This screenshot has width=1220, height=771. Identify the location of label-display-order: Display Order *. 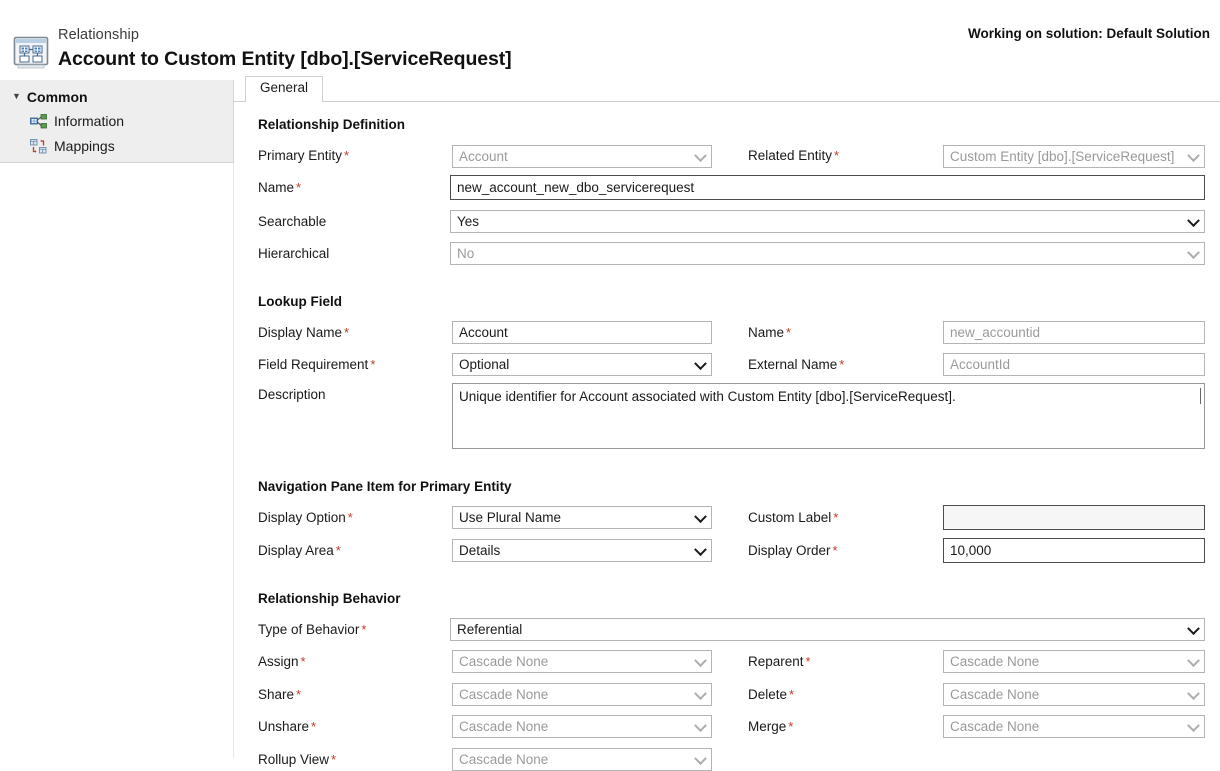
(793, 550).